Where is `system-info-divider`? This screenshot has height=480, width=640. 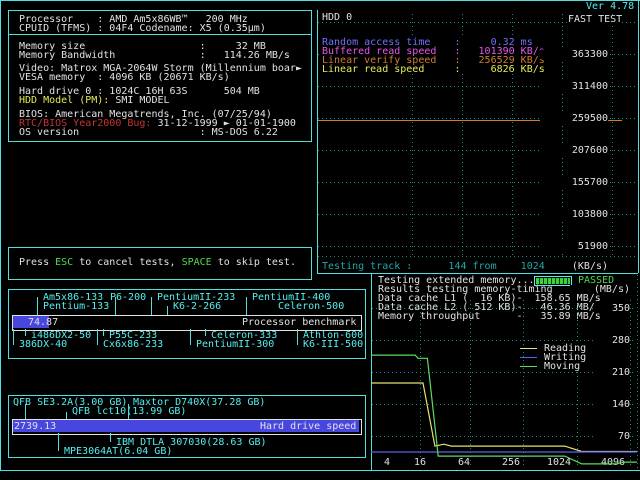 system-info-divider is located at coordinates (159, 34).